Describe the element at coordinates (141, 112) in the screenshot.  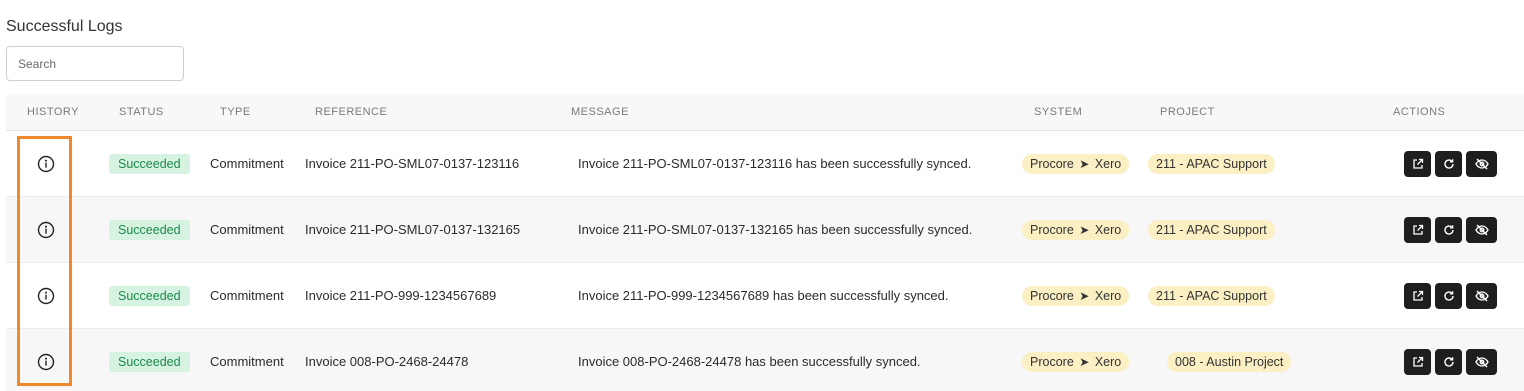
I see `column-header-status: STATUS` at that location.